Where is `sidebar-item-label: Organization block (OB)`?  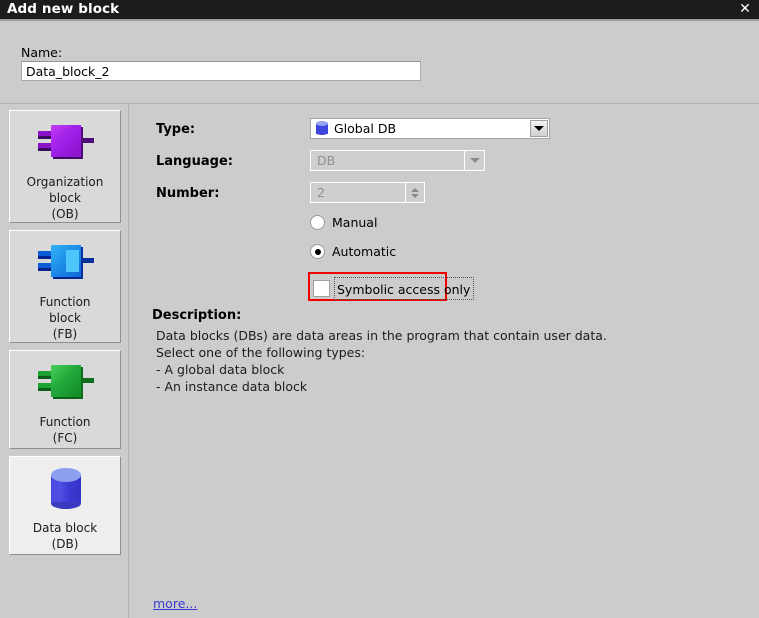
sidebar-item-label: Organization block (OB) is located at coordinates (65, 198).